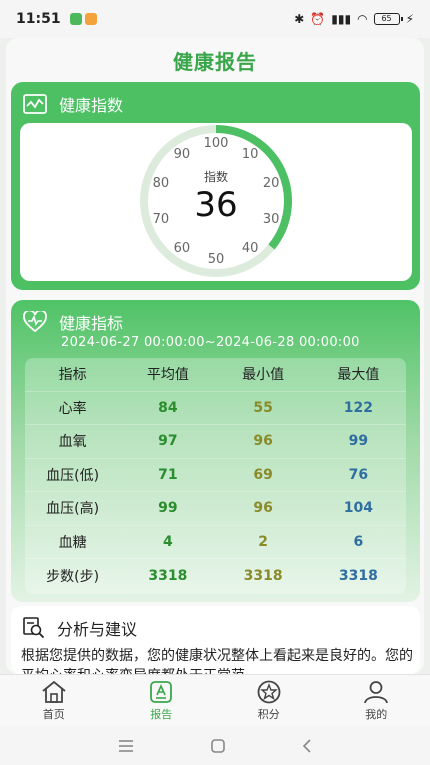 This screenshot has width=430, height=765. I want to click on header-avg: 平均值, so click(167, 375).